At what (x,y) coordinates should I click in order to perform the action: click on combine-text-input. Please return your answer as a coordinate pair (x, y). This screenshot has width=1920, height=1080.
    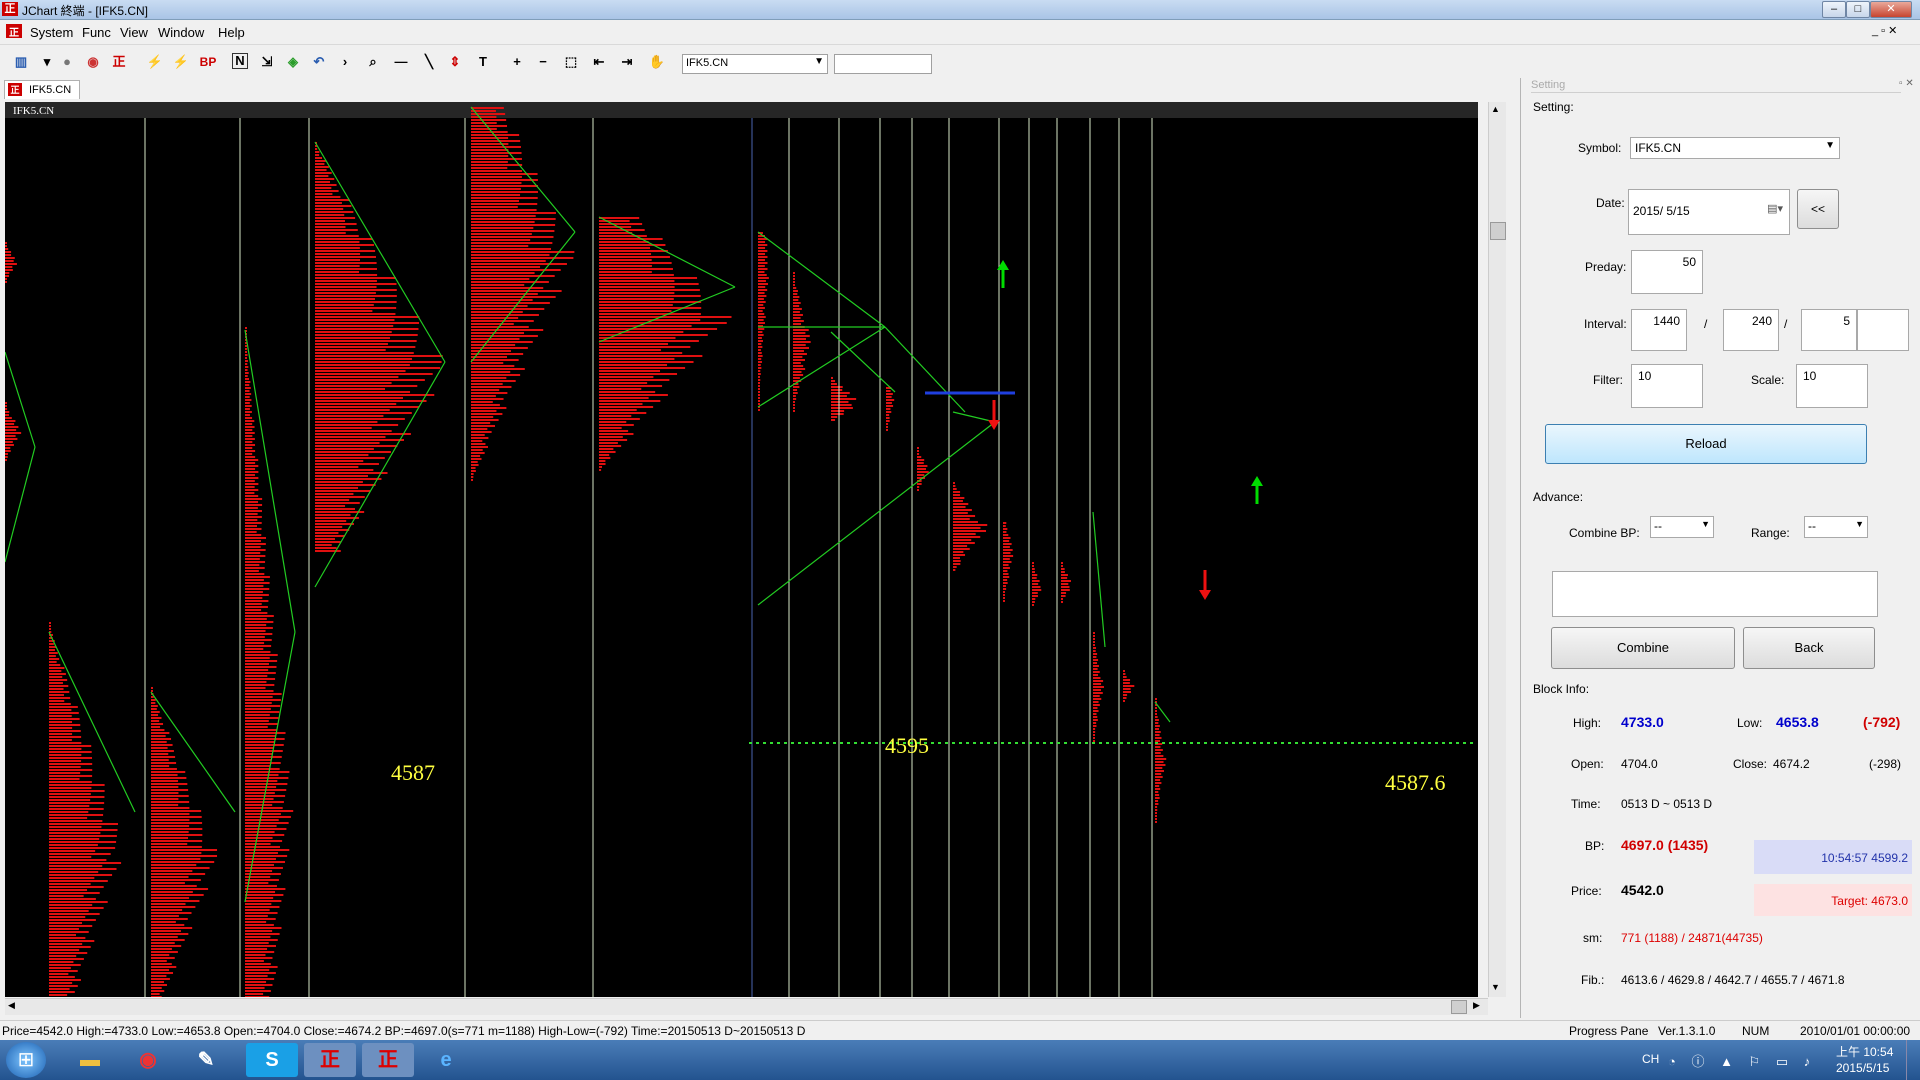
    Looking at the image, I should click on (1715, 594).